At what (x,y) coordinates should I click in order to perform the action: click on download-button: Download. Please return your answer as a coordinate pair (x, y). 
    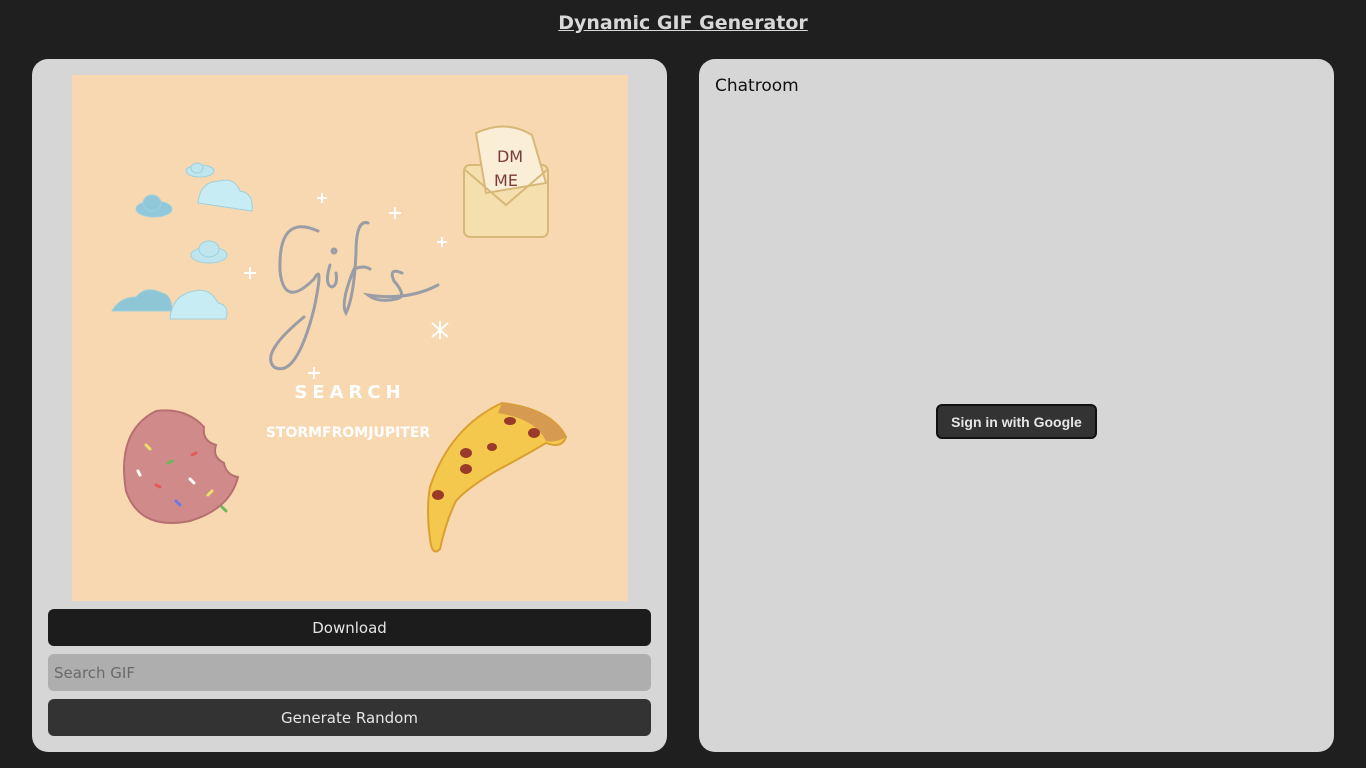
    Looking at the image, I should click on (349, 627).